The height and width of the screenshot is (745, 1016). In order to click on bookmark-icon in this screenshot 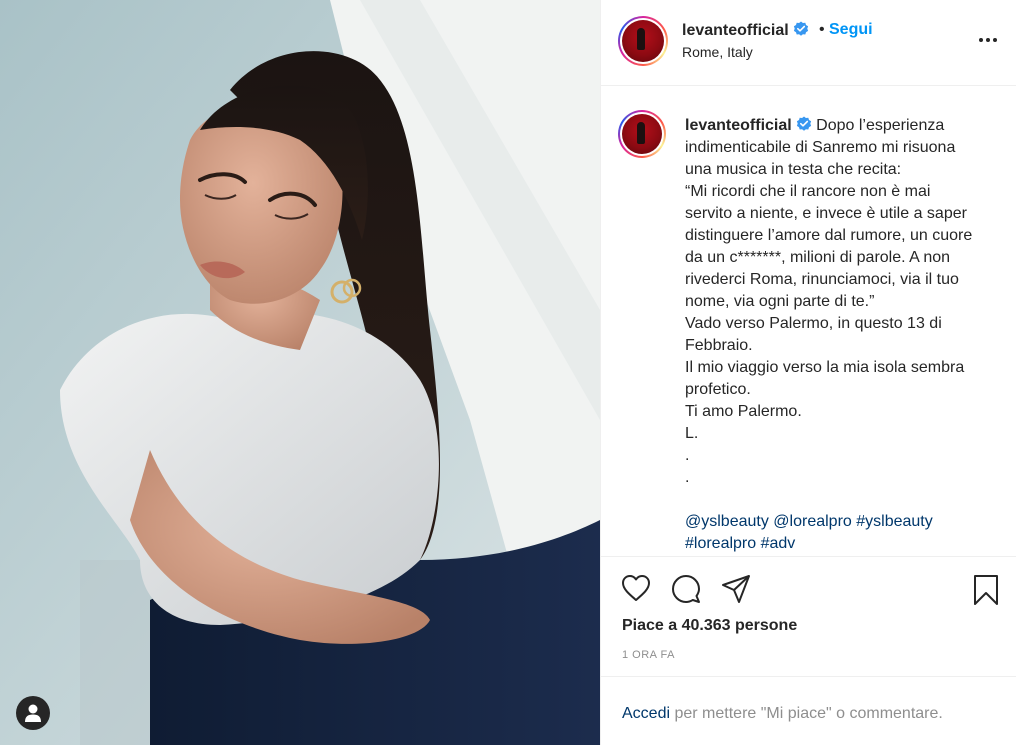, I will do `click(986, 590)`.